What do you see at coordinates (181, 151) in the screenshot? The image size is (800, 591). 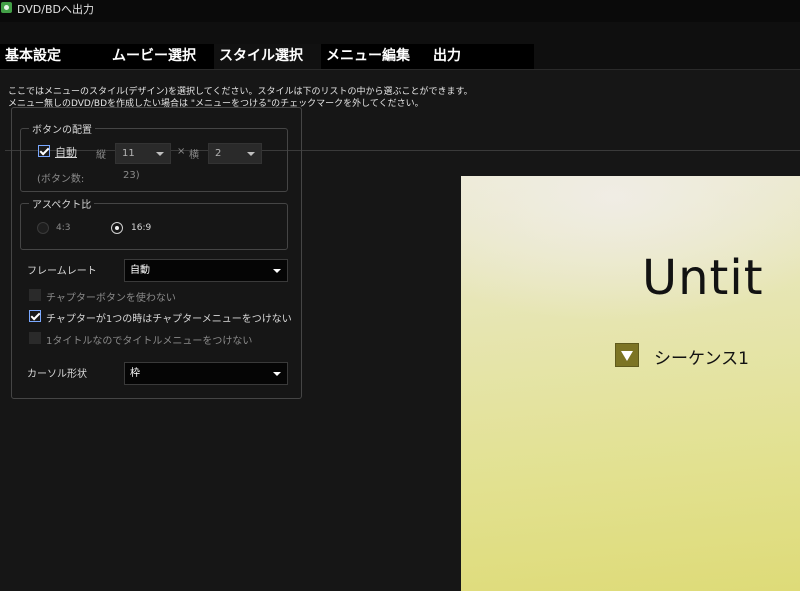 I see `times-sign: ×` at bounding box center [181, 151].